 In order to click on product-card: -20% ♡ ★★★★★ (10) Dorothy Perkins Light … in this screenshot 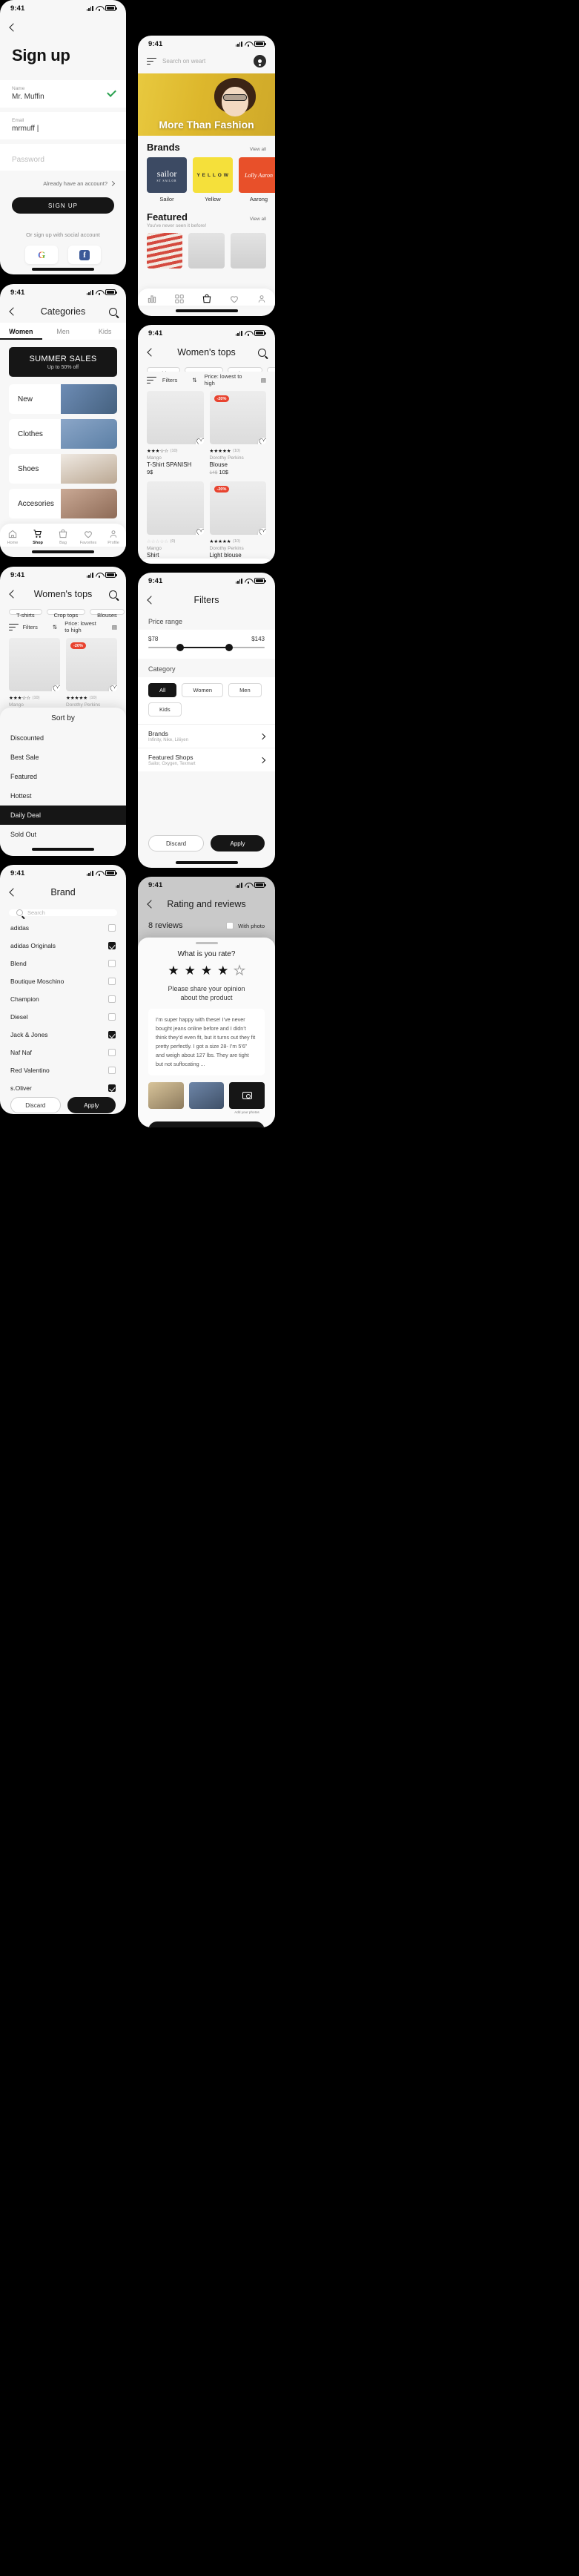, I will do `click(237, 520)`.